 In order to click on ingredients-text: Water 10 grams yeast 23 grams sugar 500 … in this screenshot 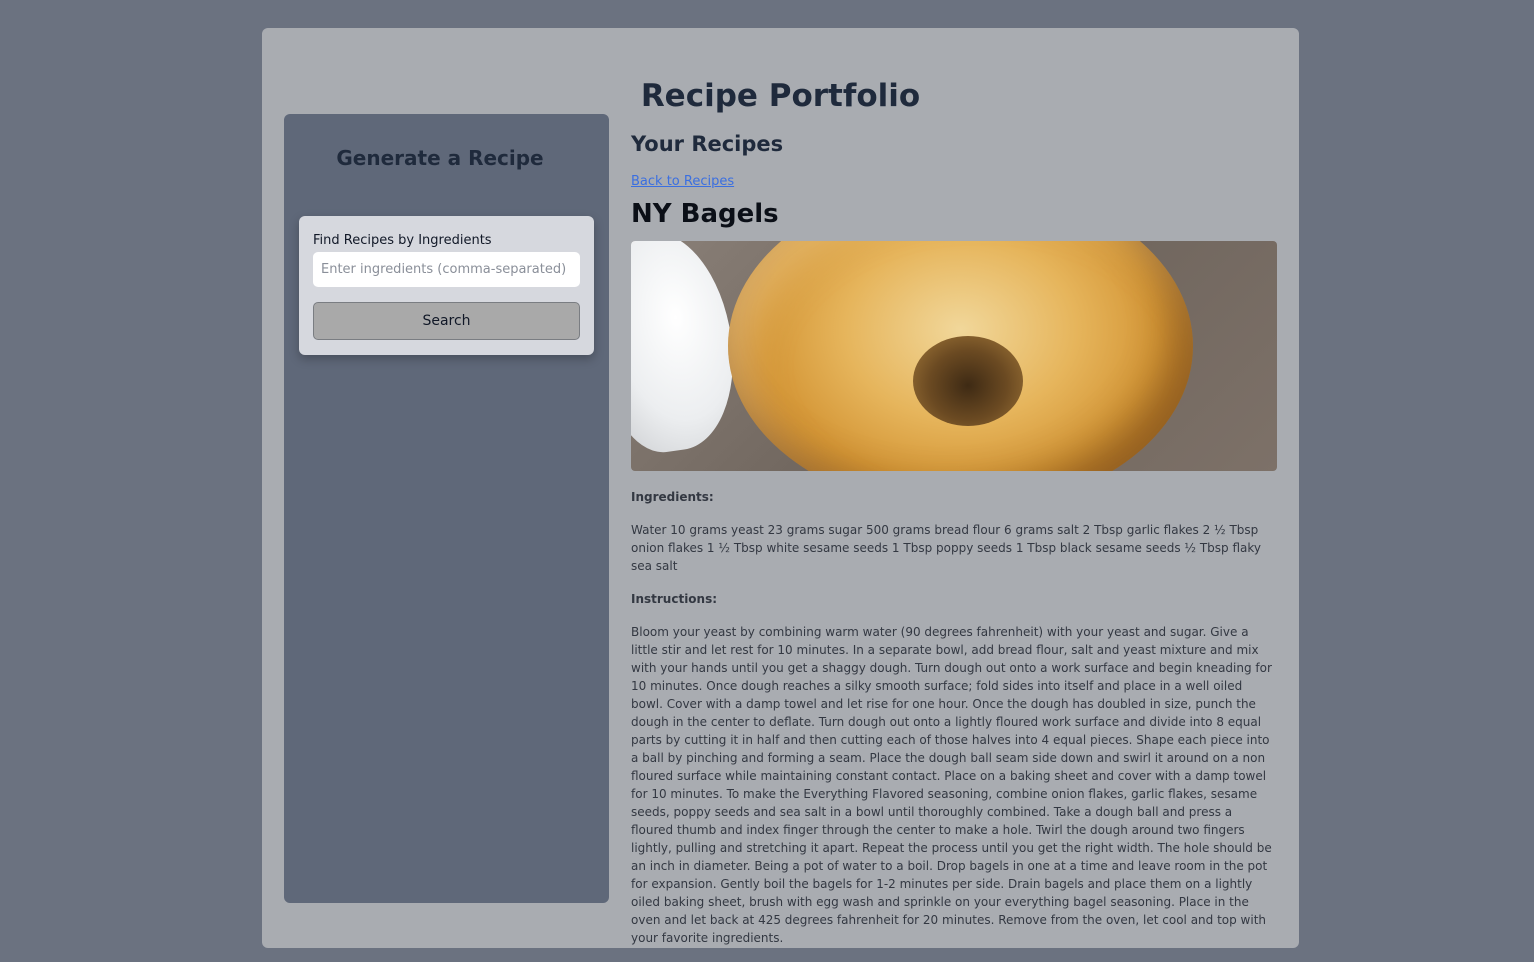, I will do `click(946, 548)`.